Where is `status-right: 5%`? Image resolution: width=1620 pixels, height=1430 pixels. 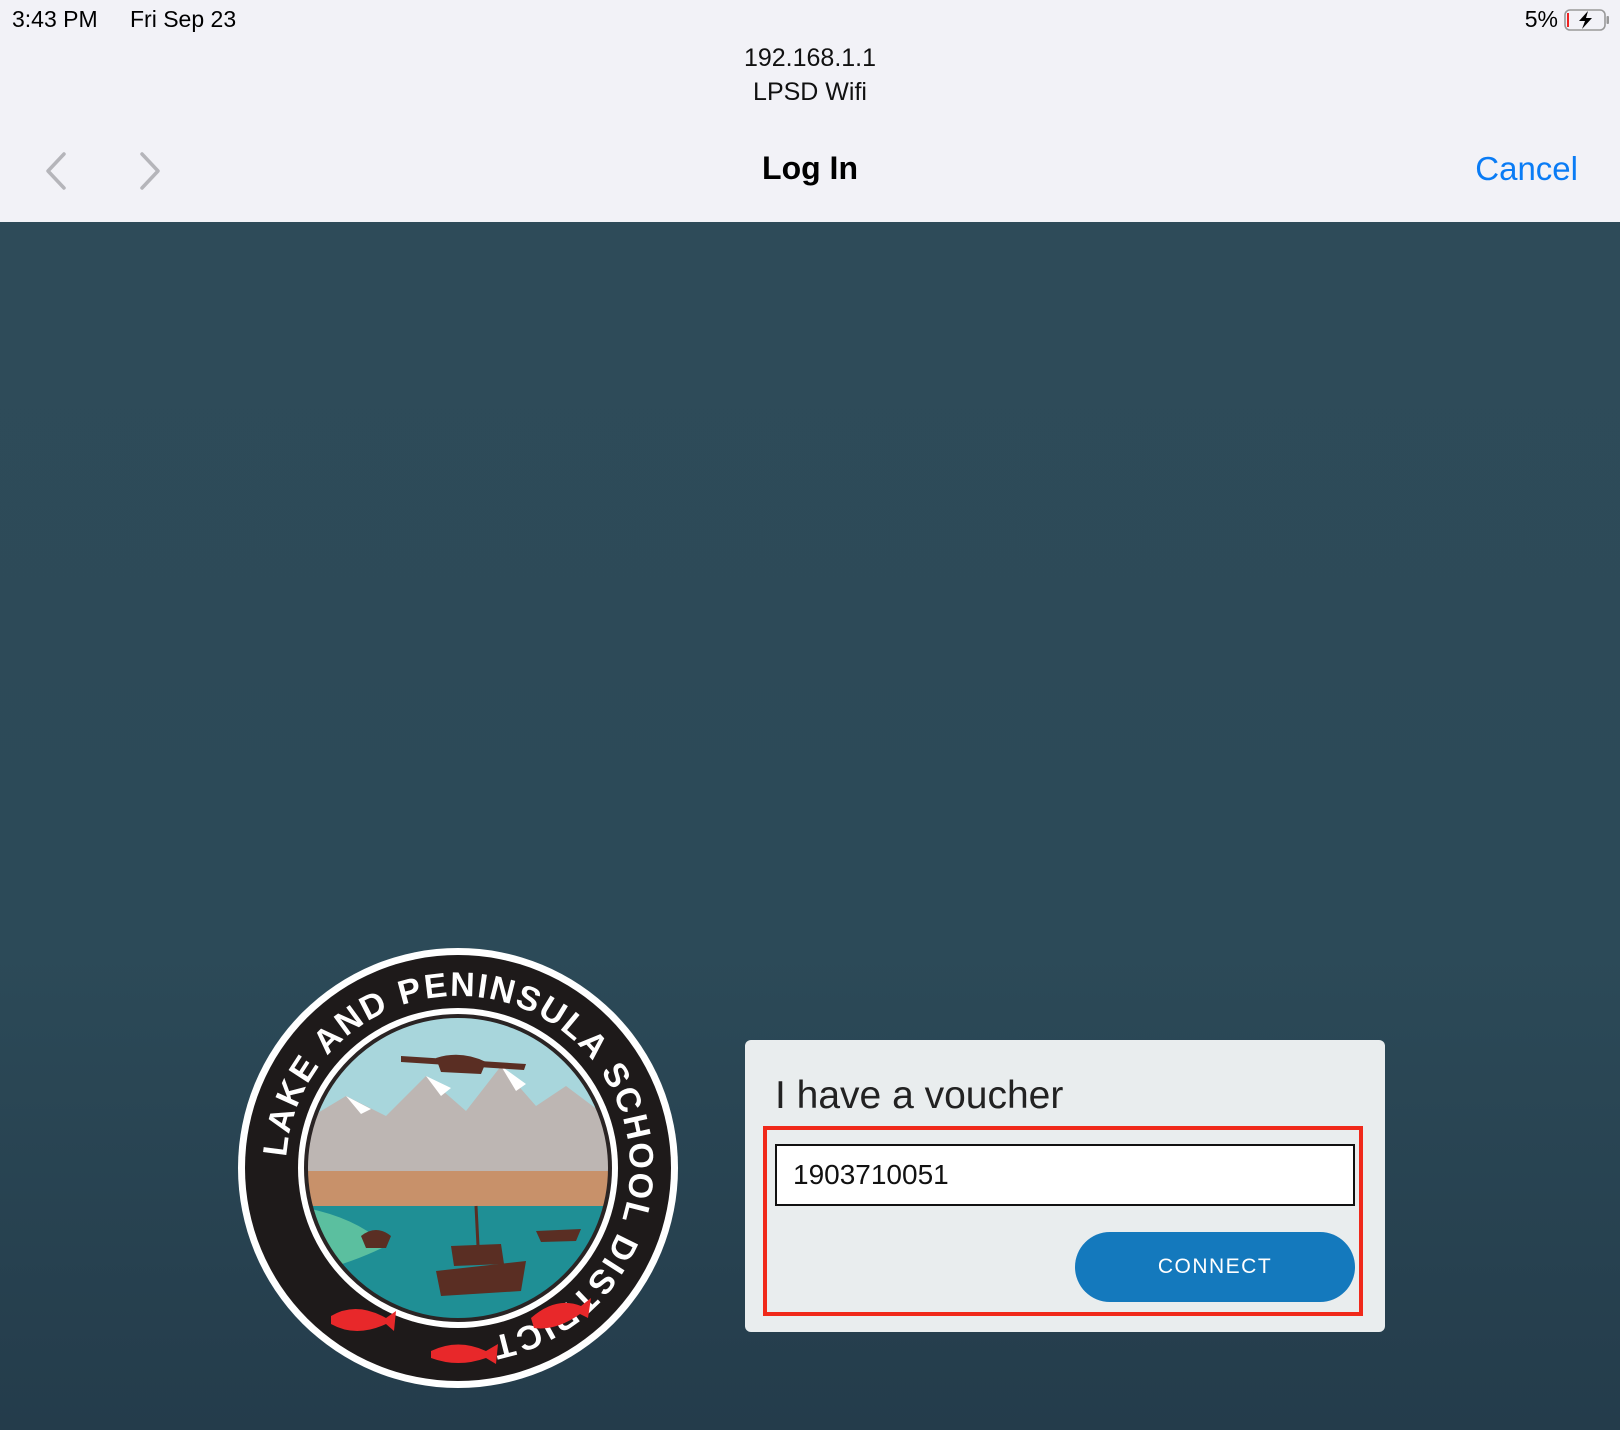
status-right: 5% is located at coordinates (1567, 19).